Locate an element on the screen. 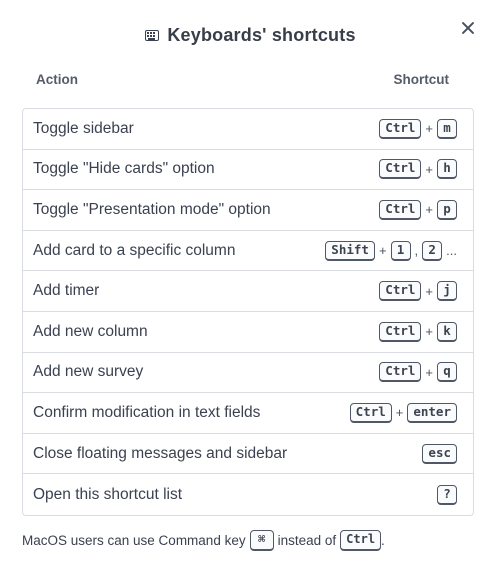  dialog-title: Keyboards' shortcuts is located at coordinates (261, 34).